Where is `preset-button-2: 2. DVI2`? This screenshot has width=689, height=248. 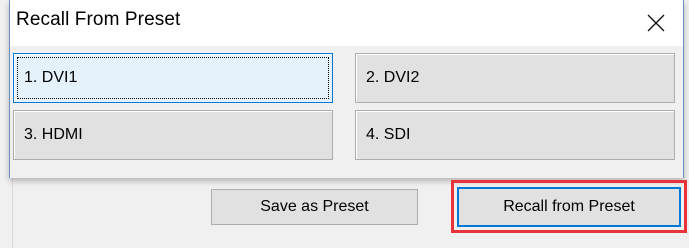
preset-button-2: 2. DVI2 is located at coordinates (515, 78).